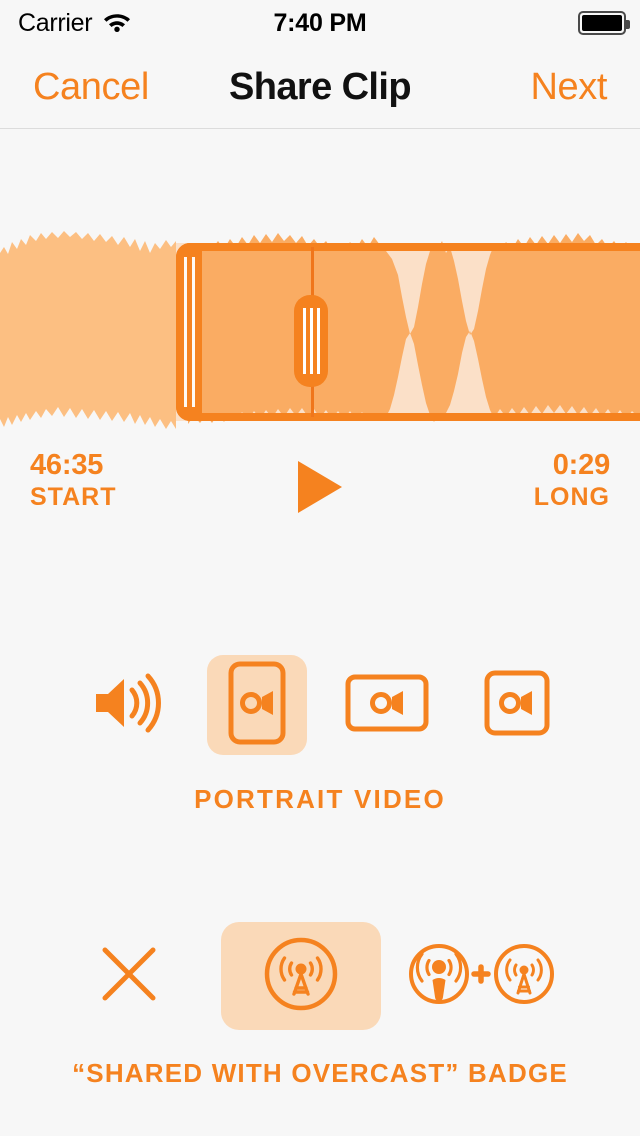  What do you see at coordinates (571, 497) in the screenshot?
I see `clip-length-label: LONG` at bounding box center [571, 497].